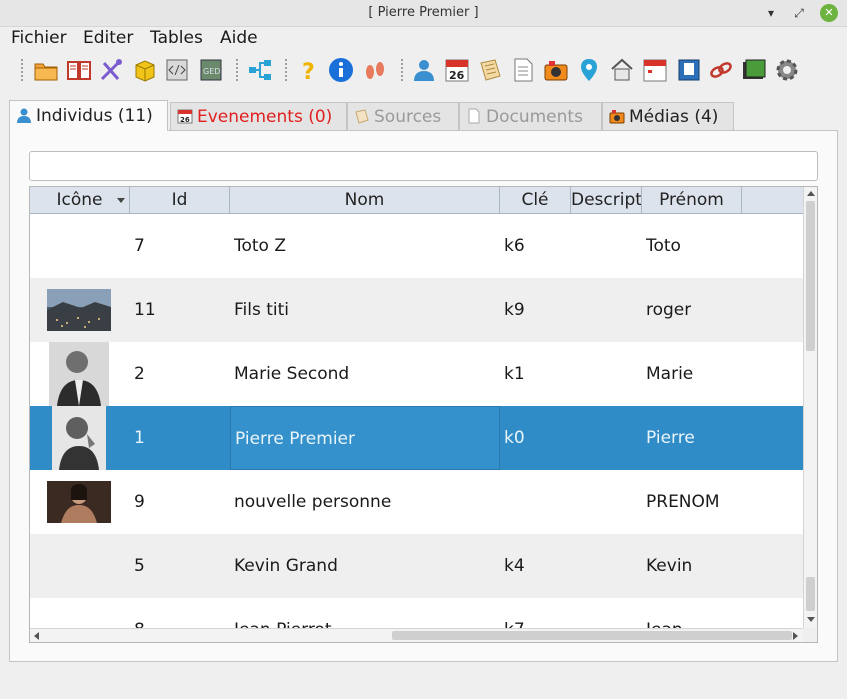 The width and height of the screenshot is (847, 699). Describe the element at coordinates (811, 193) in the screenshot. I see `scroll-up-icon` at that location.